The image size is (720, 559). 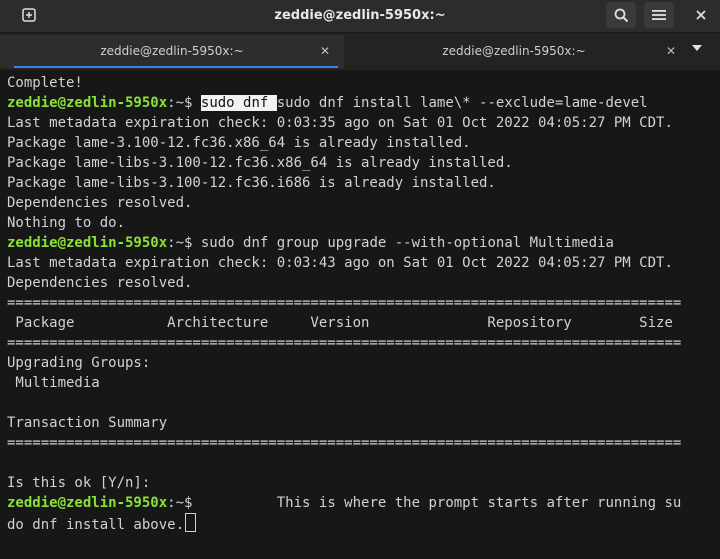 I want to click on tab-inactive: zeddie@zedlin-5950x:~ ✕, so click(x=514, y=51).